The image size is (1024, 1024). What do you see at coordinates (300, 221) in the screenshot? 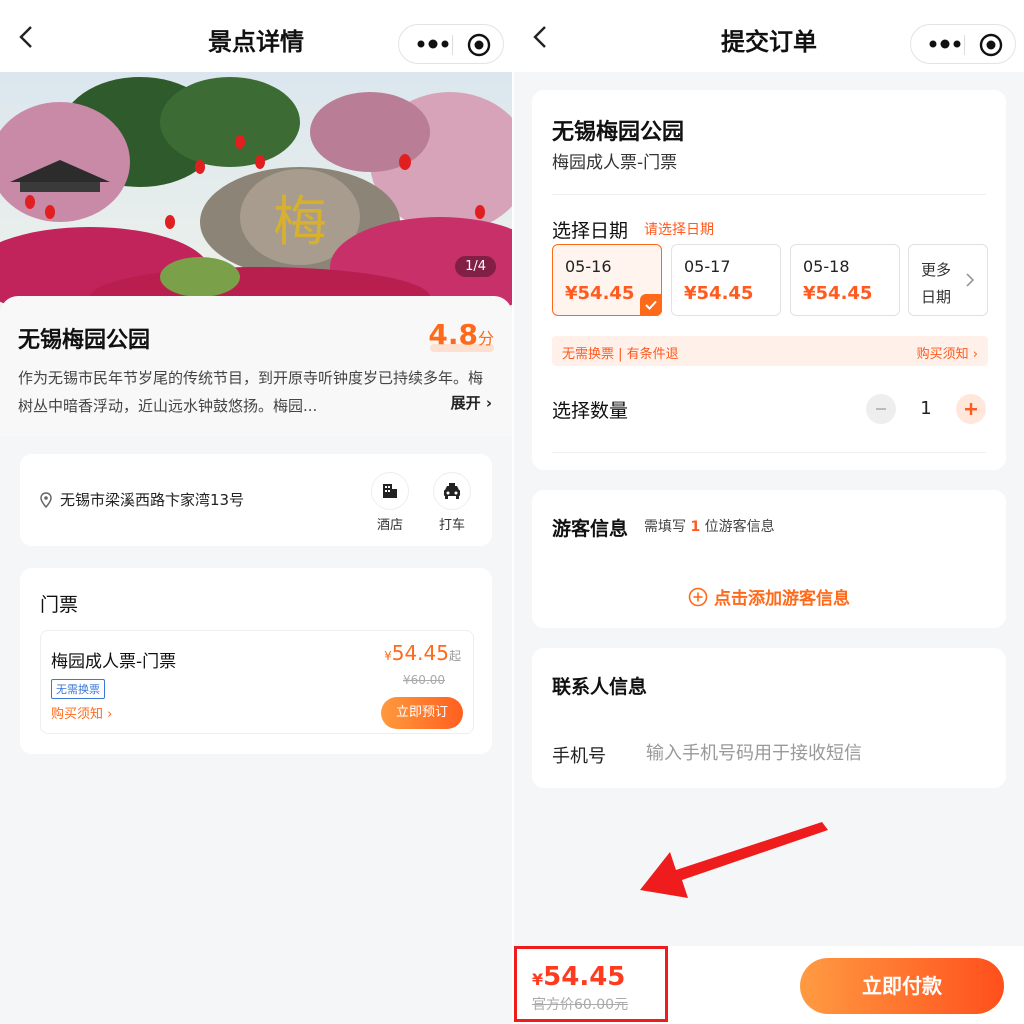
I see `svg-text: 梅` at bounding box center [300, 221].